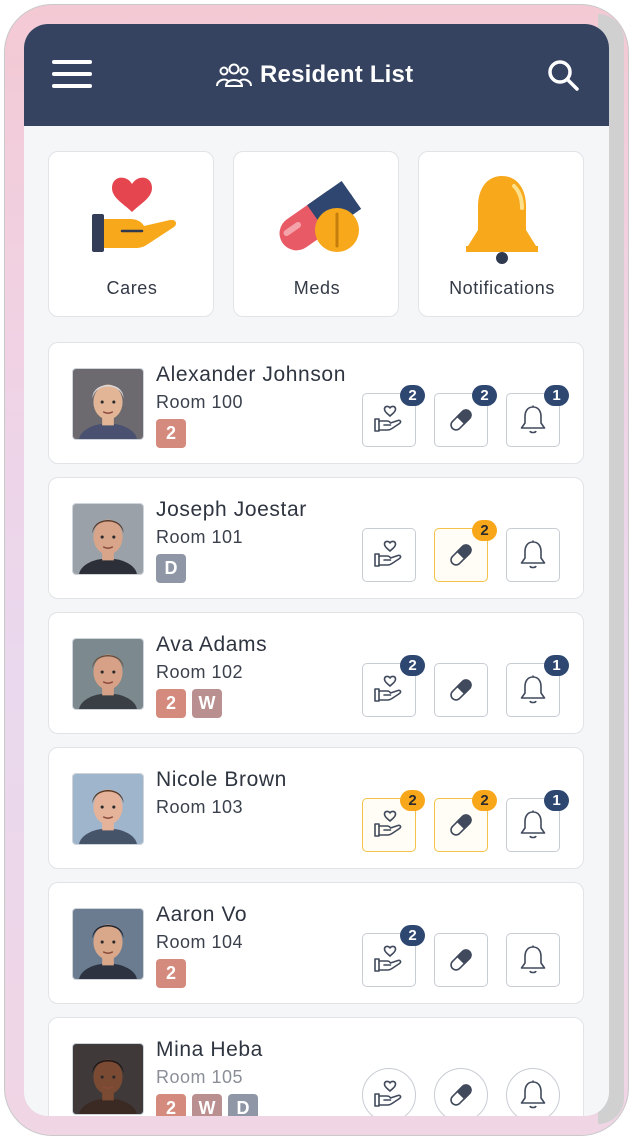 Image resolution: width=633 pixels, height=1140 pixels. I want to click on resident-name: Alexander Johnson, so click(251, 374).